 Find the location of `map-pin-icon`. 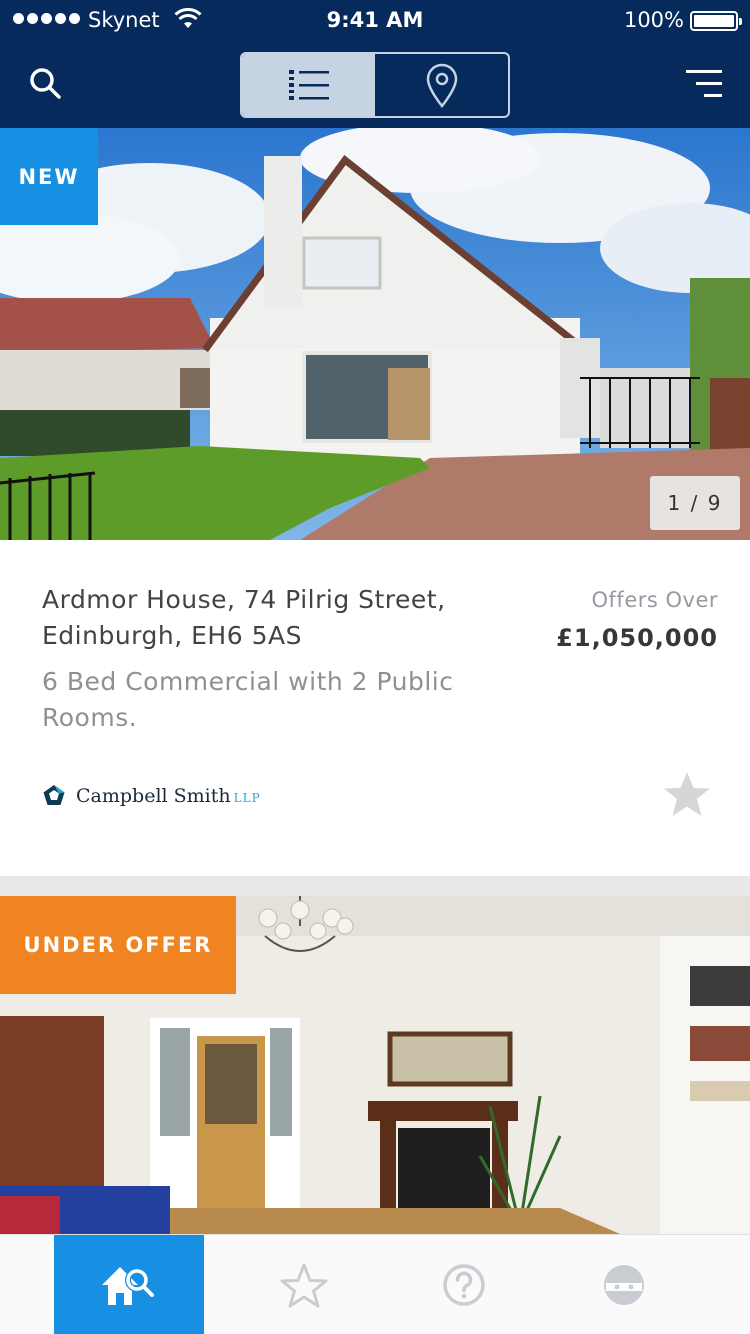

map-pin-icon is located at coordinates (441, 85).